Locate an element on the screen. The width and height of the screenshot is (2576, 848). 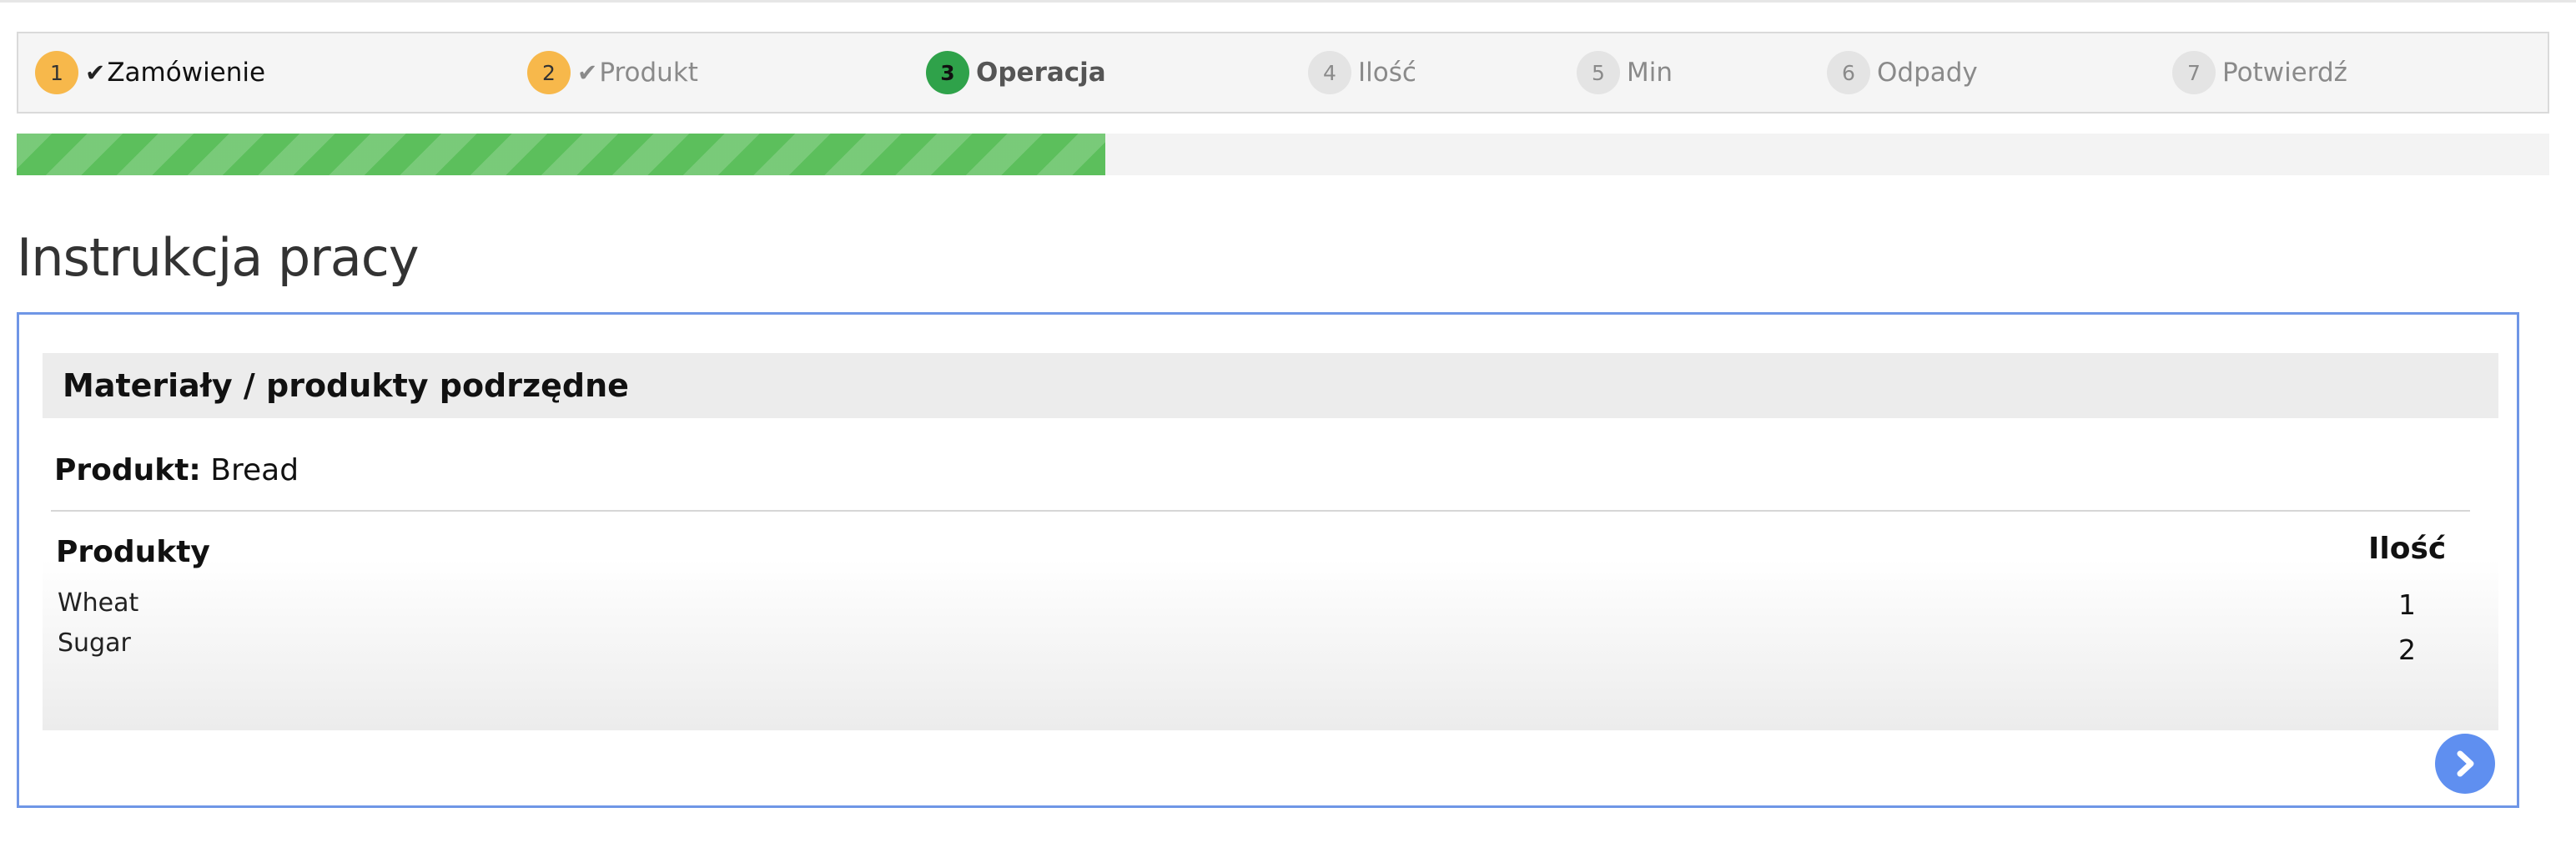
step-number: 5 is located at coordinates (1598, 72).